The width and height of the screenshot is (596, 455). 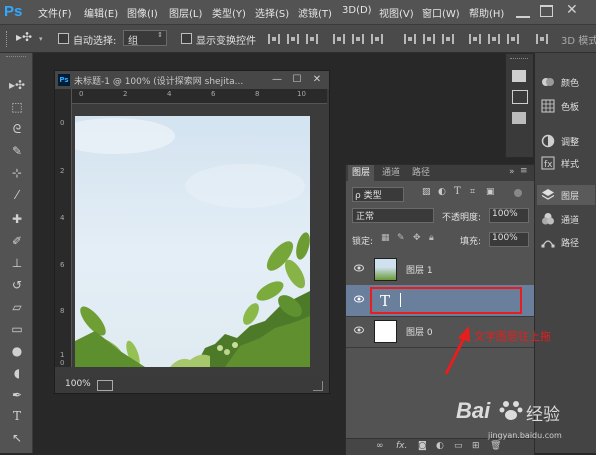 What do you see at coordinates (17, 351) in the screenshot?
I see `blur-tool-icon: ●` at bounding box center [17, 351].